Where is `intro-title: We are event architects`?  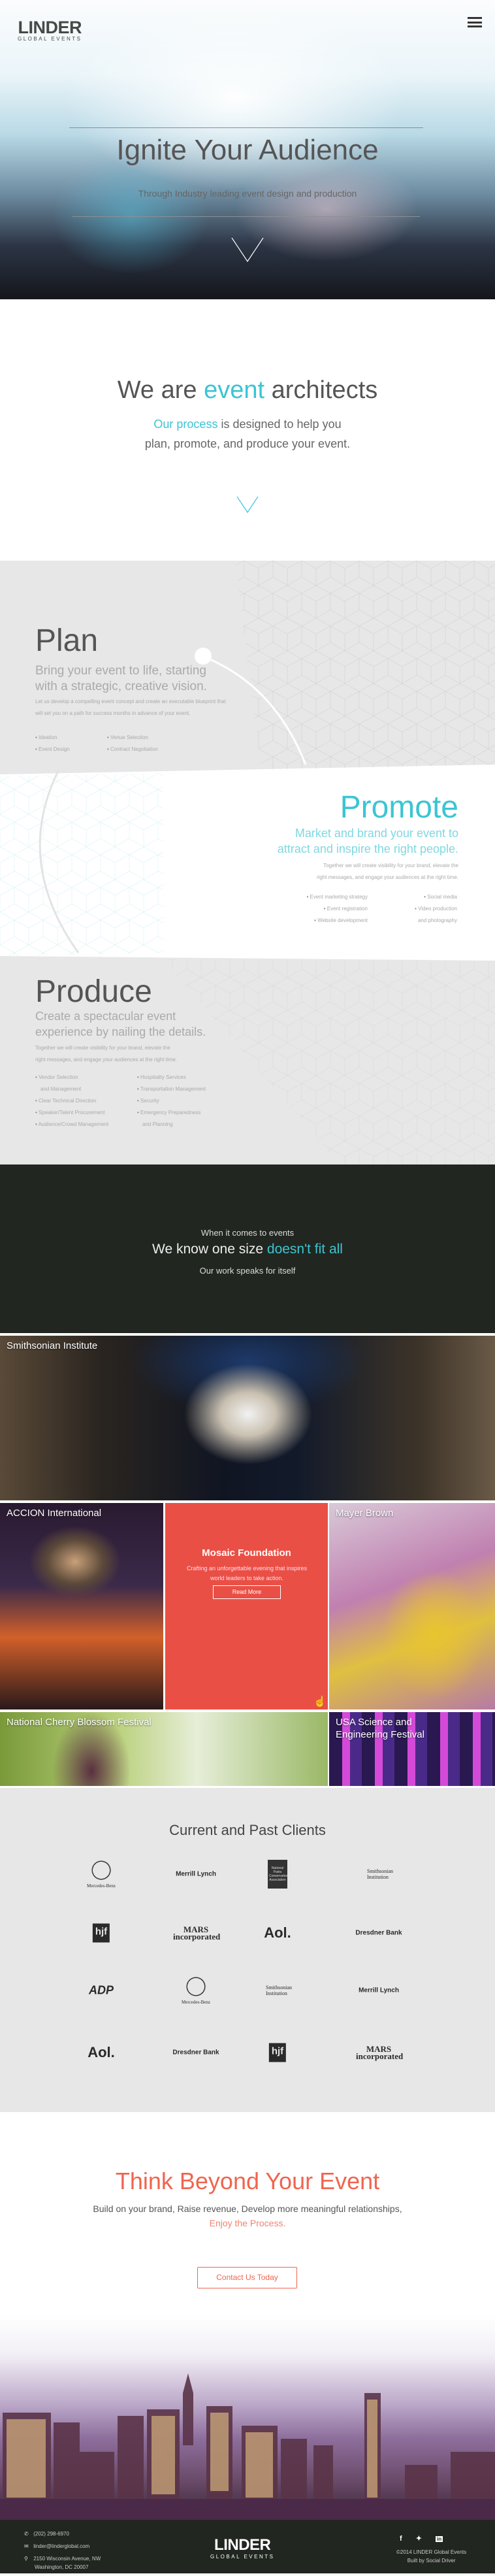 intro-title: We are event architects is located at coordinates (248, 390).